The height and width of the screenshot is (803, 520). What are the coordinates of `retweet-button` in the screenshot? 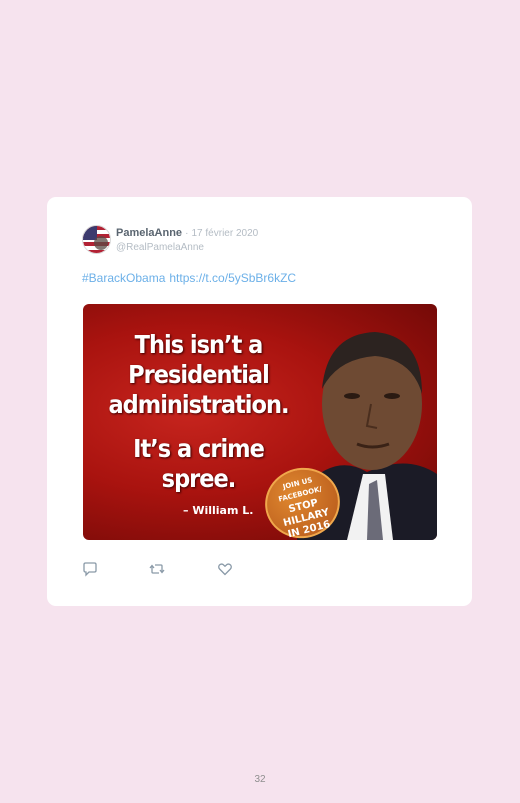 It's located at (157, 569).